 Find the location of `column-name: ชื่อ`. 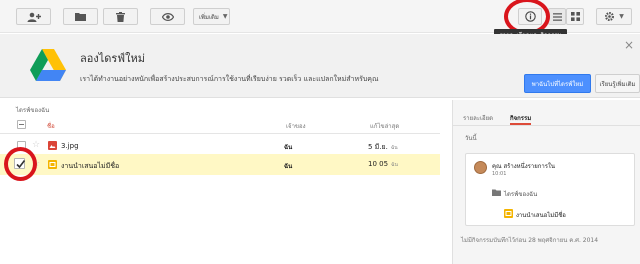

column-name: ชื่อ is located at coordinates (51, 126).